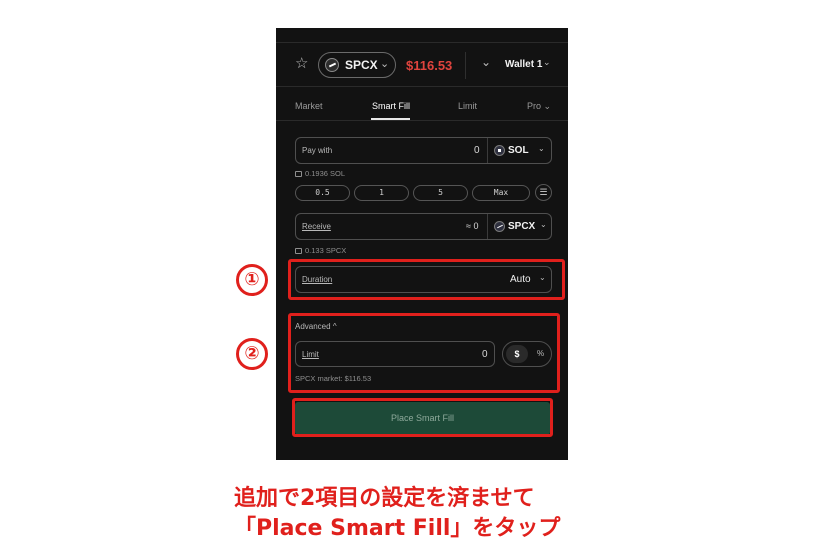 This screenshot has height=560, width=840. Describe the element at coordinates (422, 417) in the screenshot. I see `highlight-submit` at that location.